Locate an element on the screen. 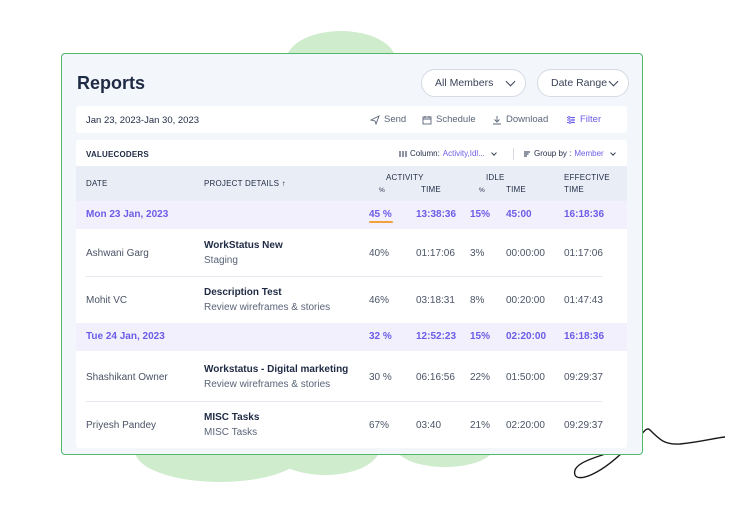 Image resolution: width=742 pixels, height=526 pixels. activity-time: 06:16:56 is located at coordinates (435, 377).